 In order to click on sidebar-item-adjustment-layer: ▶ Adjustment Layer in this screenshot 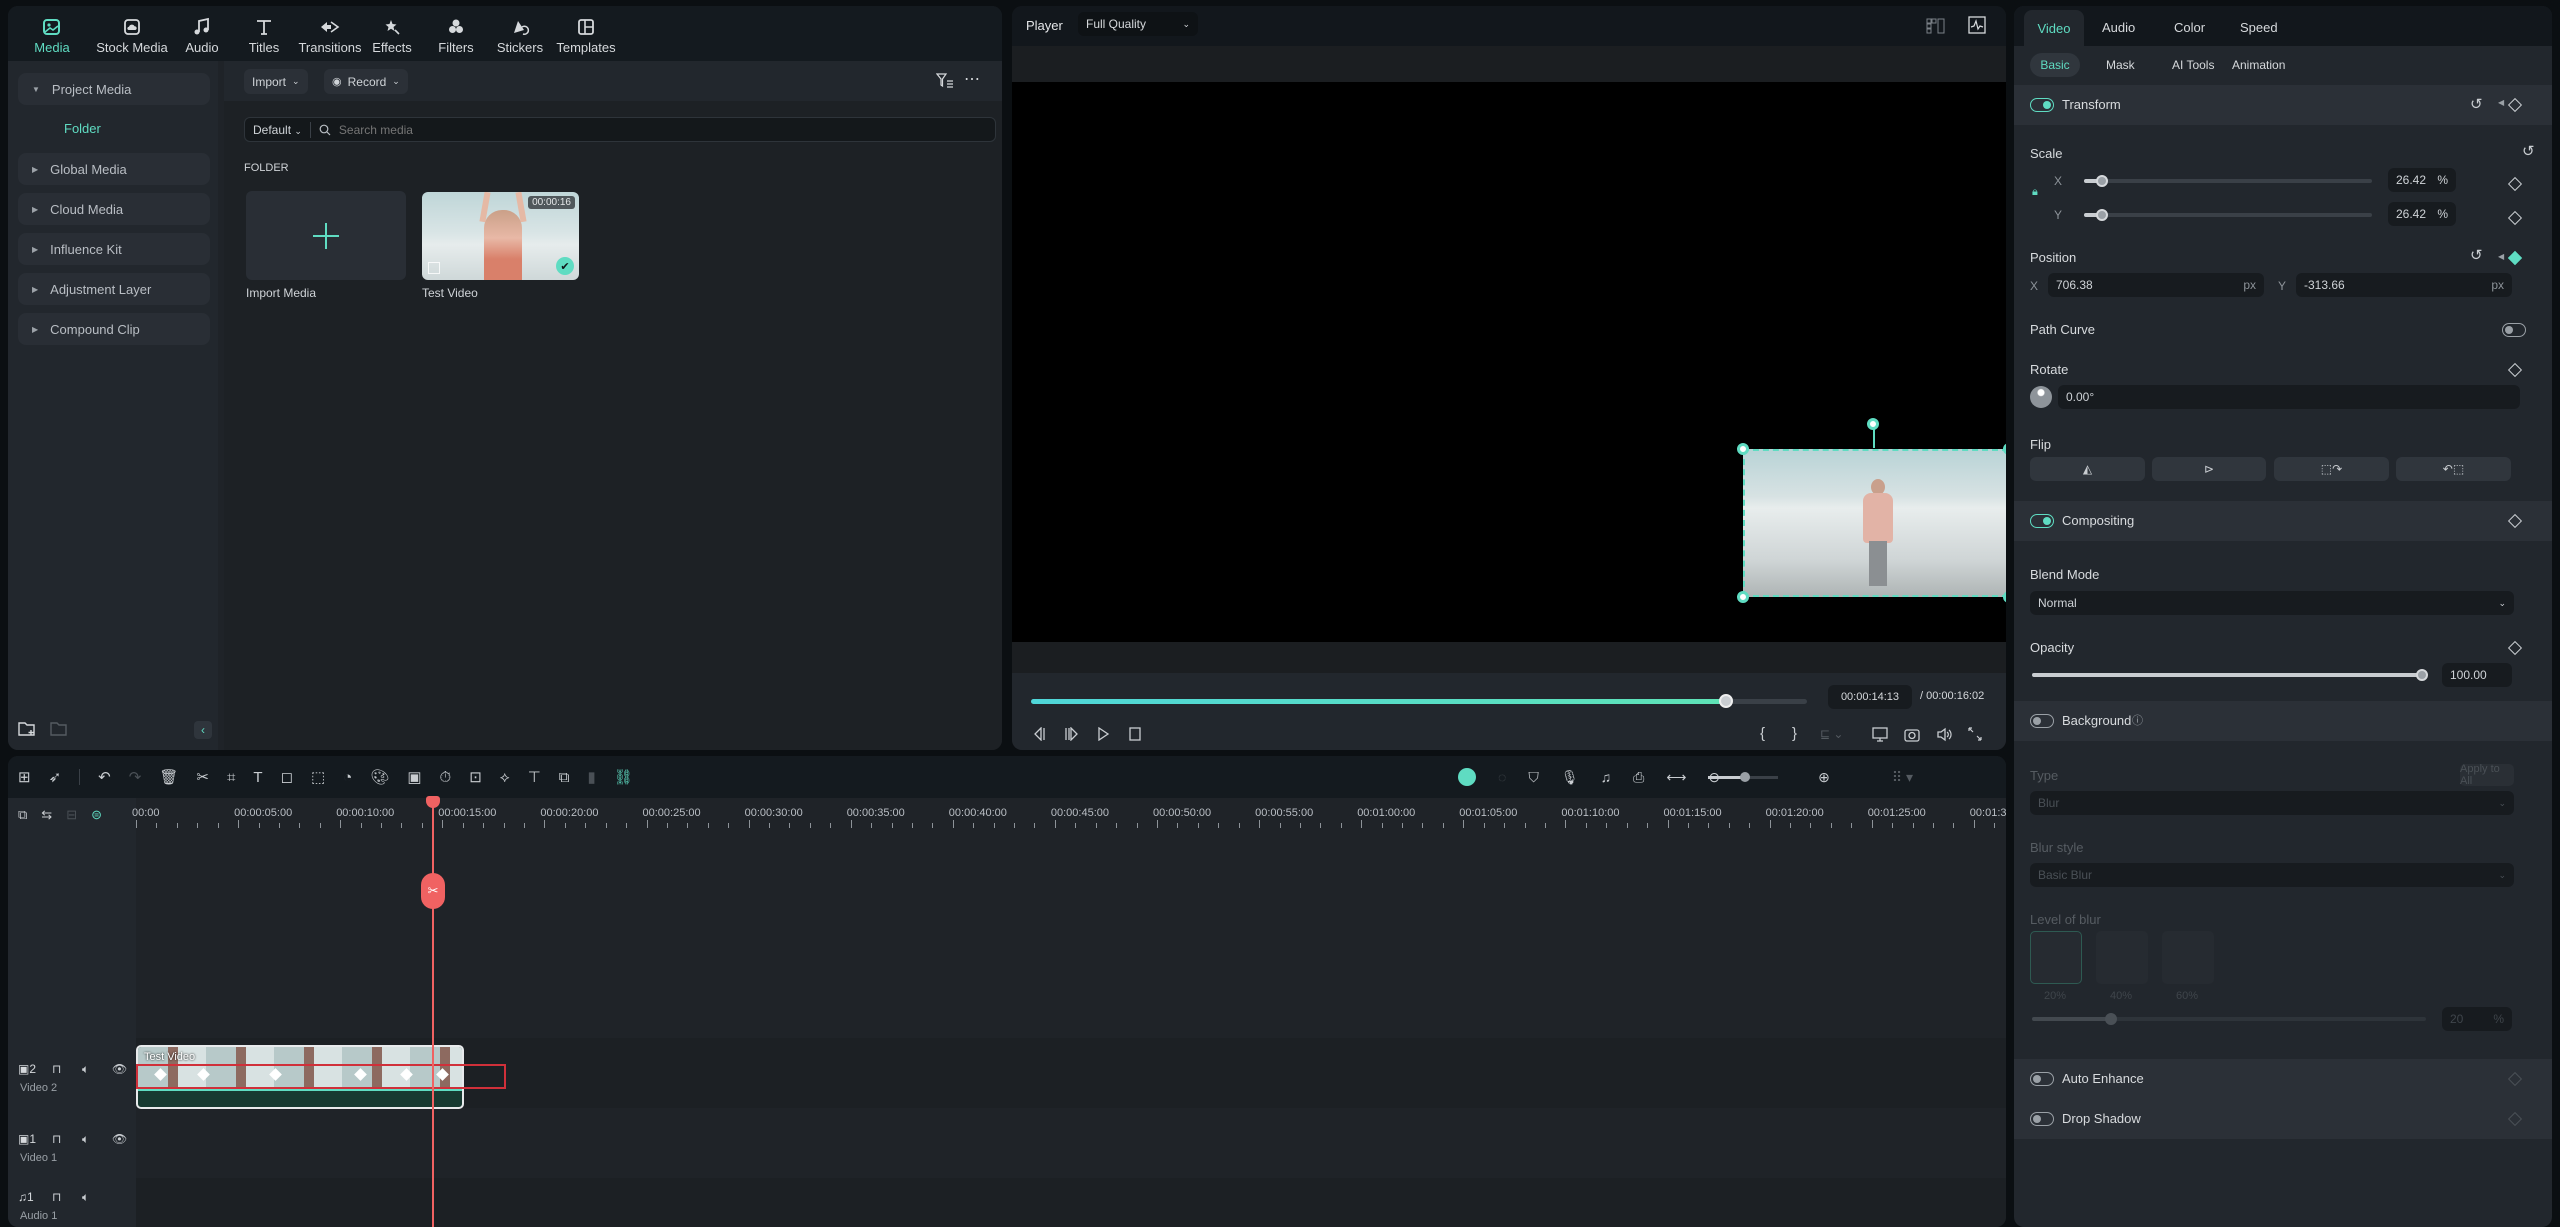, I will do `click(114, 289)`.